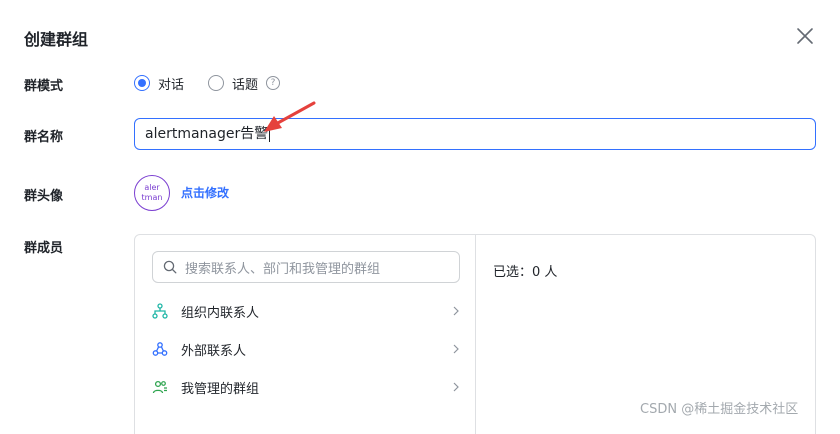 The image size is (840, 434). I want to click on member-search-input: 搜索联系人、部门和我管理的群组, so click(306, 267).